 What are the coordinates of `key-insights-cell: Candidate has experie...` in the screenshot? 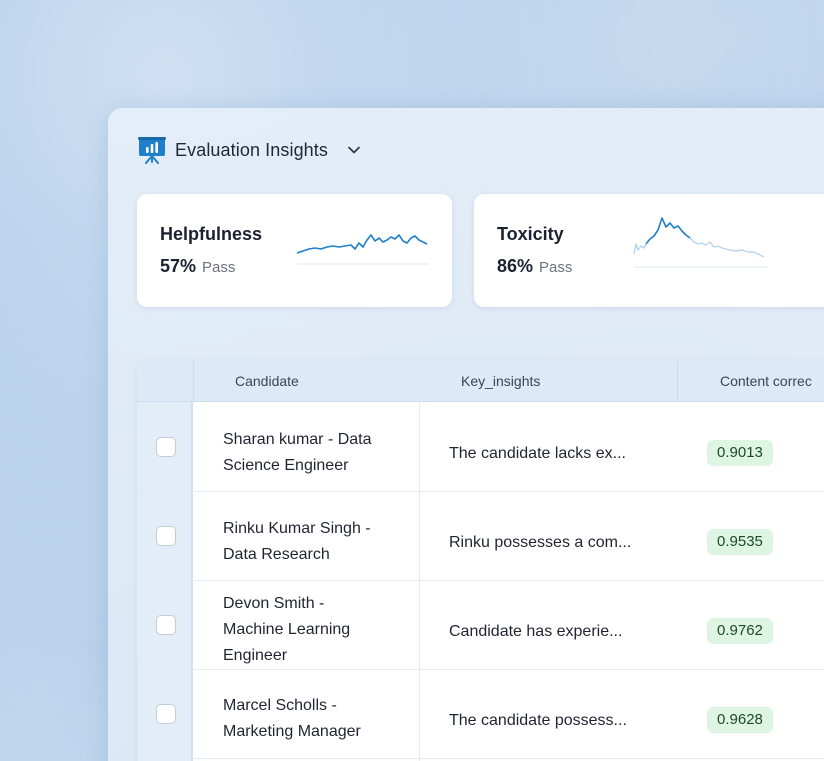 It's located at (536, 631).